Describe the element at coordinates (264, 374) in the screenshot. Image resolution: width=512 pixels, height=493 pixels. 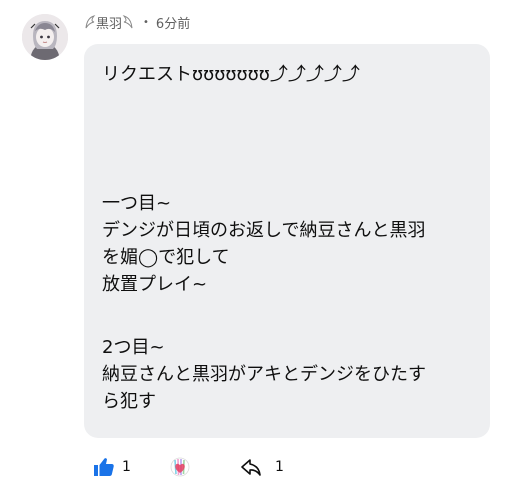
I see `comment-line: 納豆さんと黒羽がアキとデンジをひたす` at that location.